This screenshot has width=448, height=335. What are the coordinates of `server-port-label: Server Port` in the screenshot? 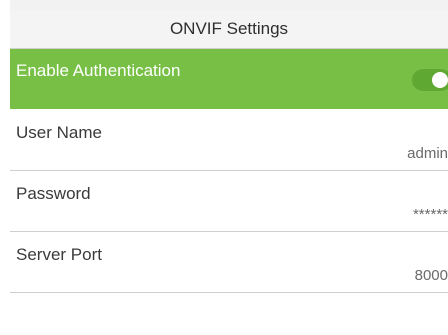 It's located at (59, 254).